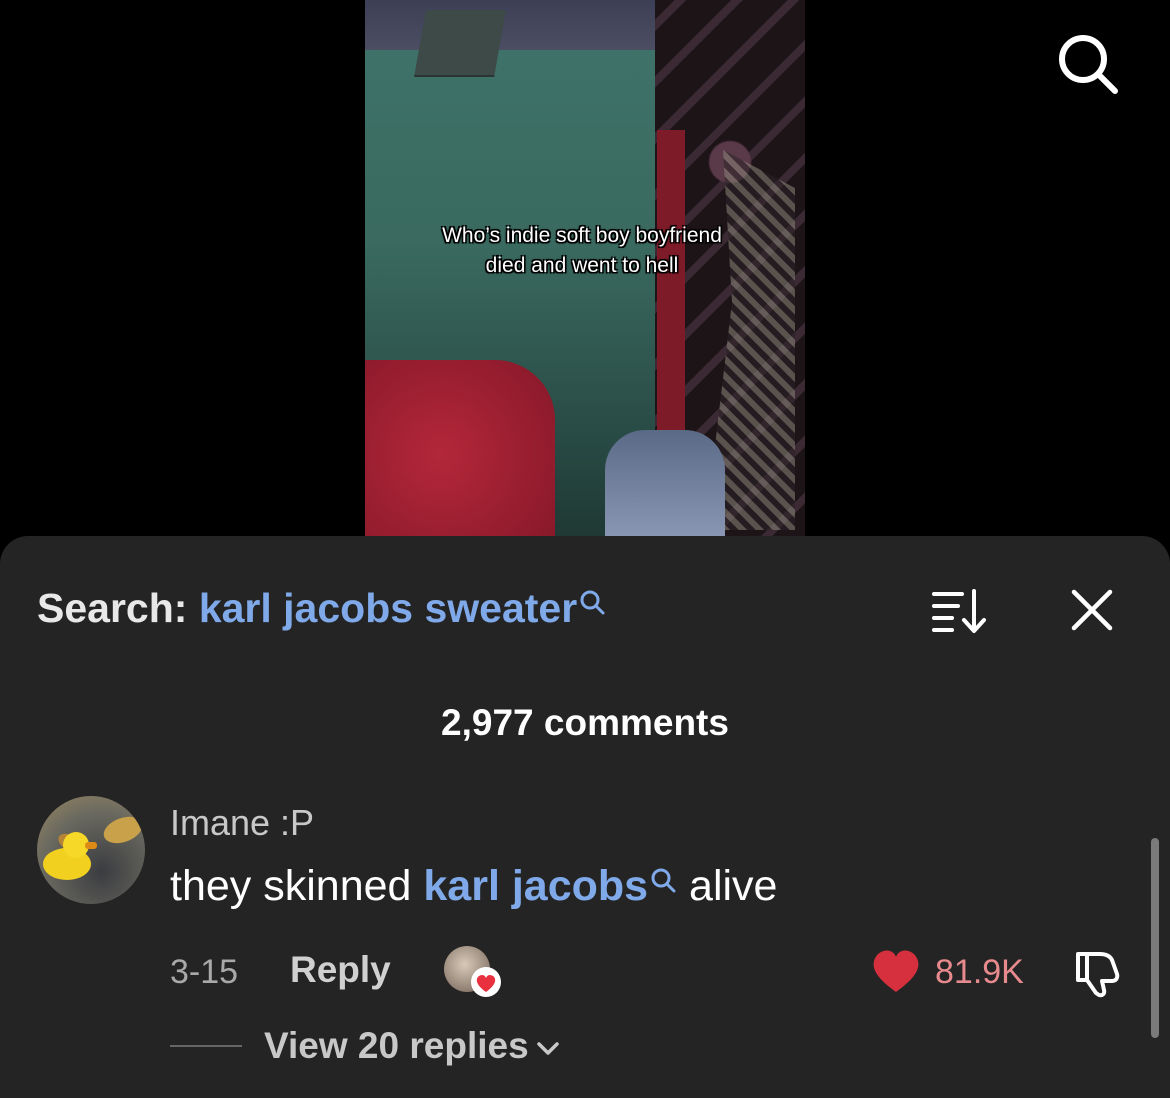 The image size is (1170, 1098). Describe the element at coordinates (1092, 610) in the screenshot. I see `close-icon` at that location.